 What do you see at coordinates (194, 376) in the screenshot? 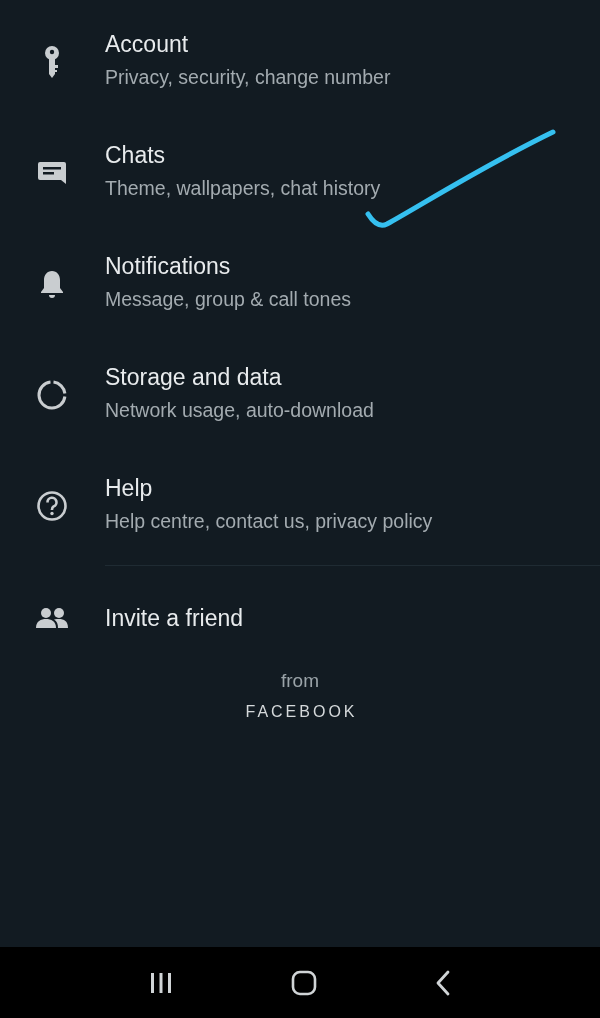
I see `item-title: Storage and data` at bounding box center [194, 376].